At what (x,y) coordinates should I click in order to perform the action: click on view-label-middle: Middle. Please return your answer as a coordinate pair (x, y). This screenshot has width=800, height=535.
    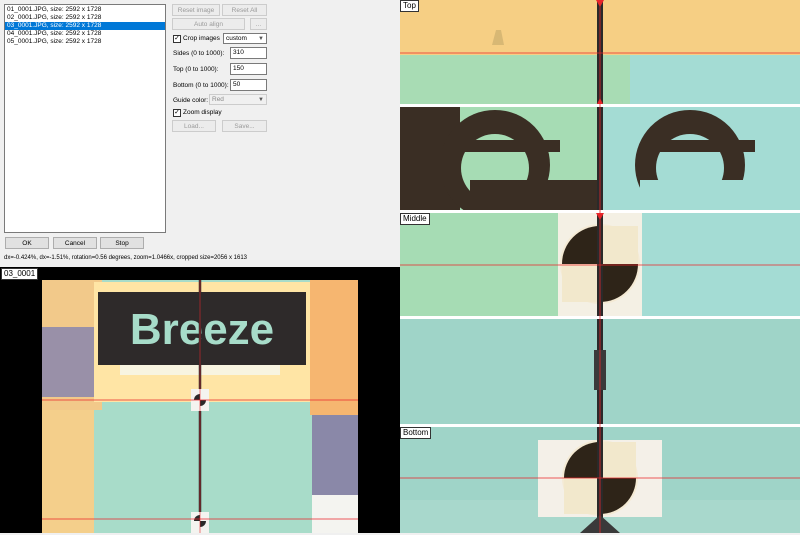
    Looking at the image, I should click on (415, 219).